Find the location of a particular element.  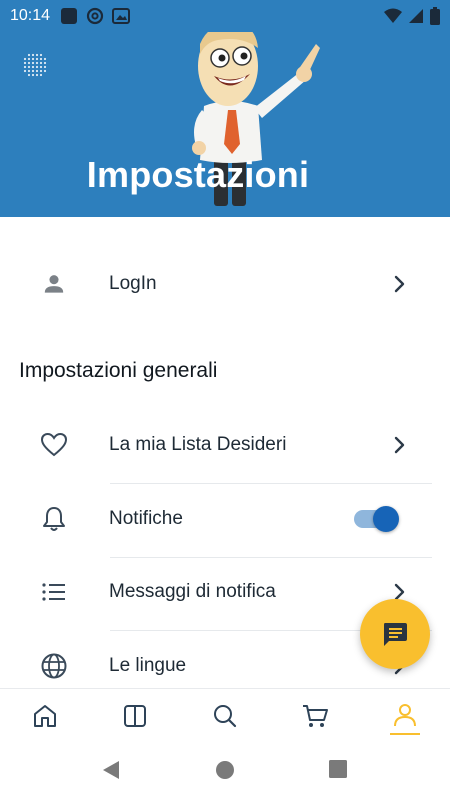

login-label: LogIn is located at coordinates (133, 283).